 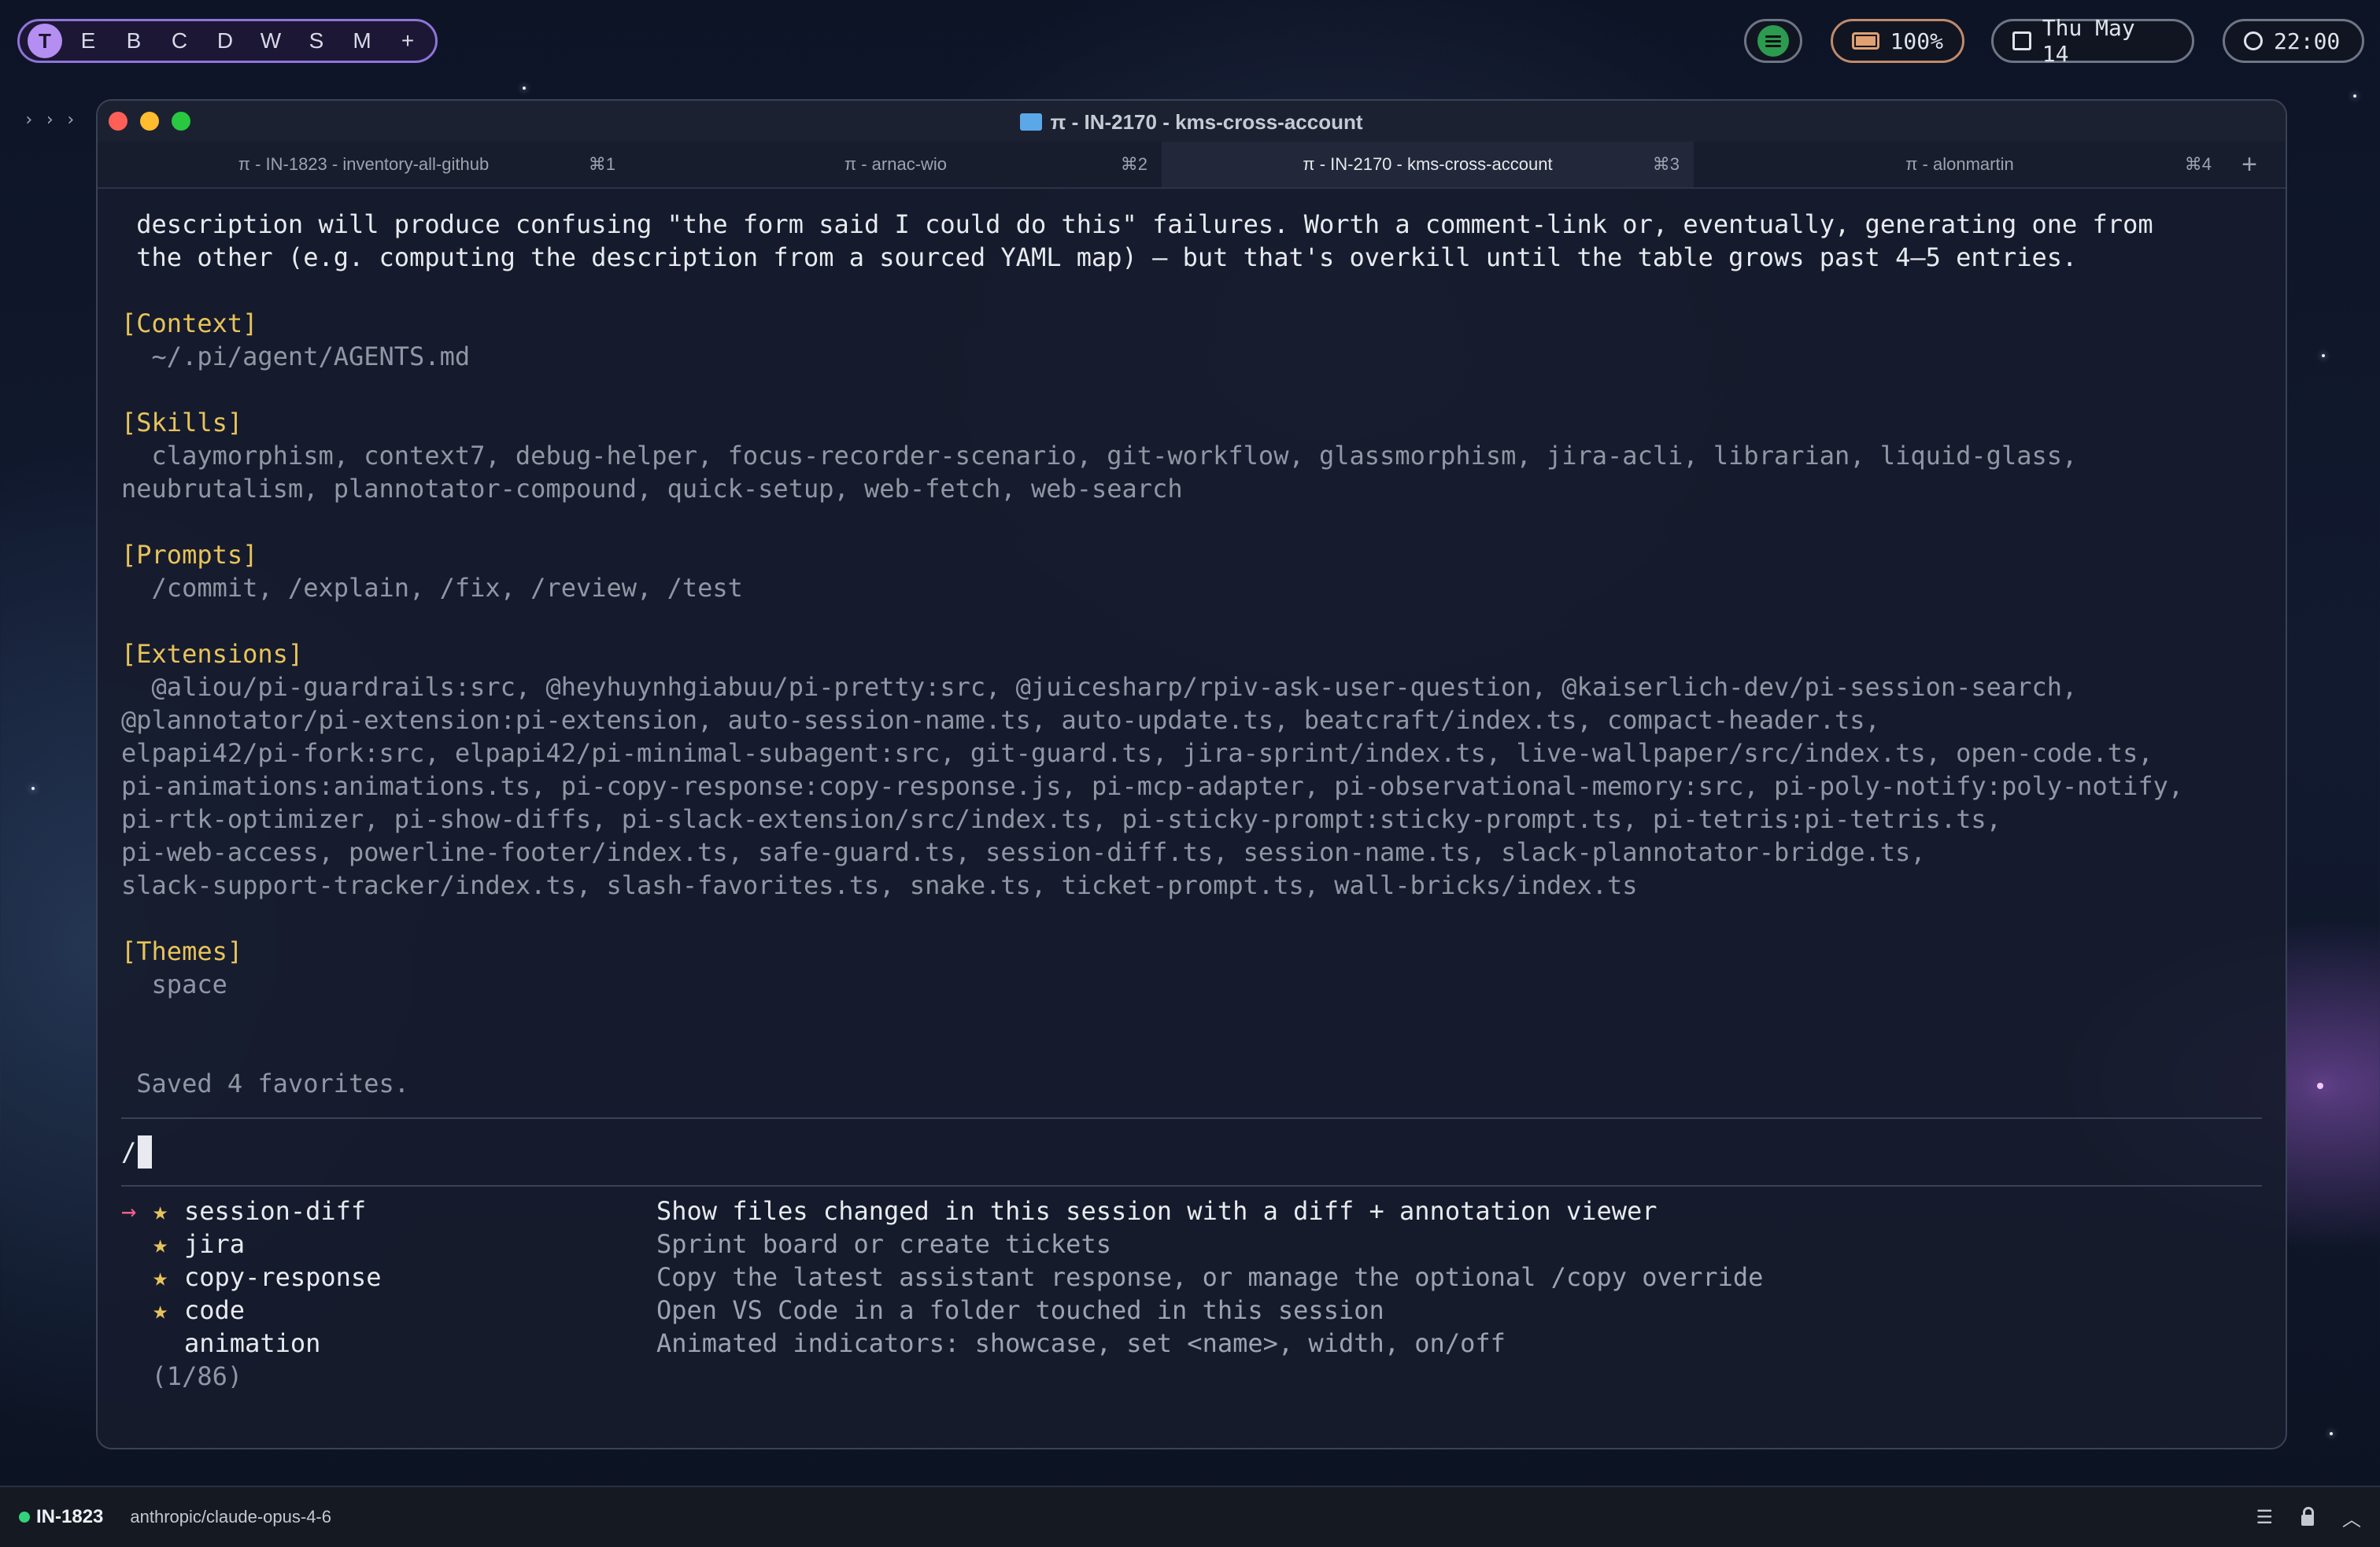 I want to click on section-header-context: [Context], so click(x=189, y=323).